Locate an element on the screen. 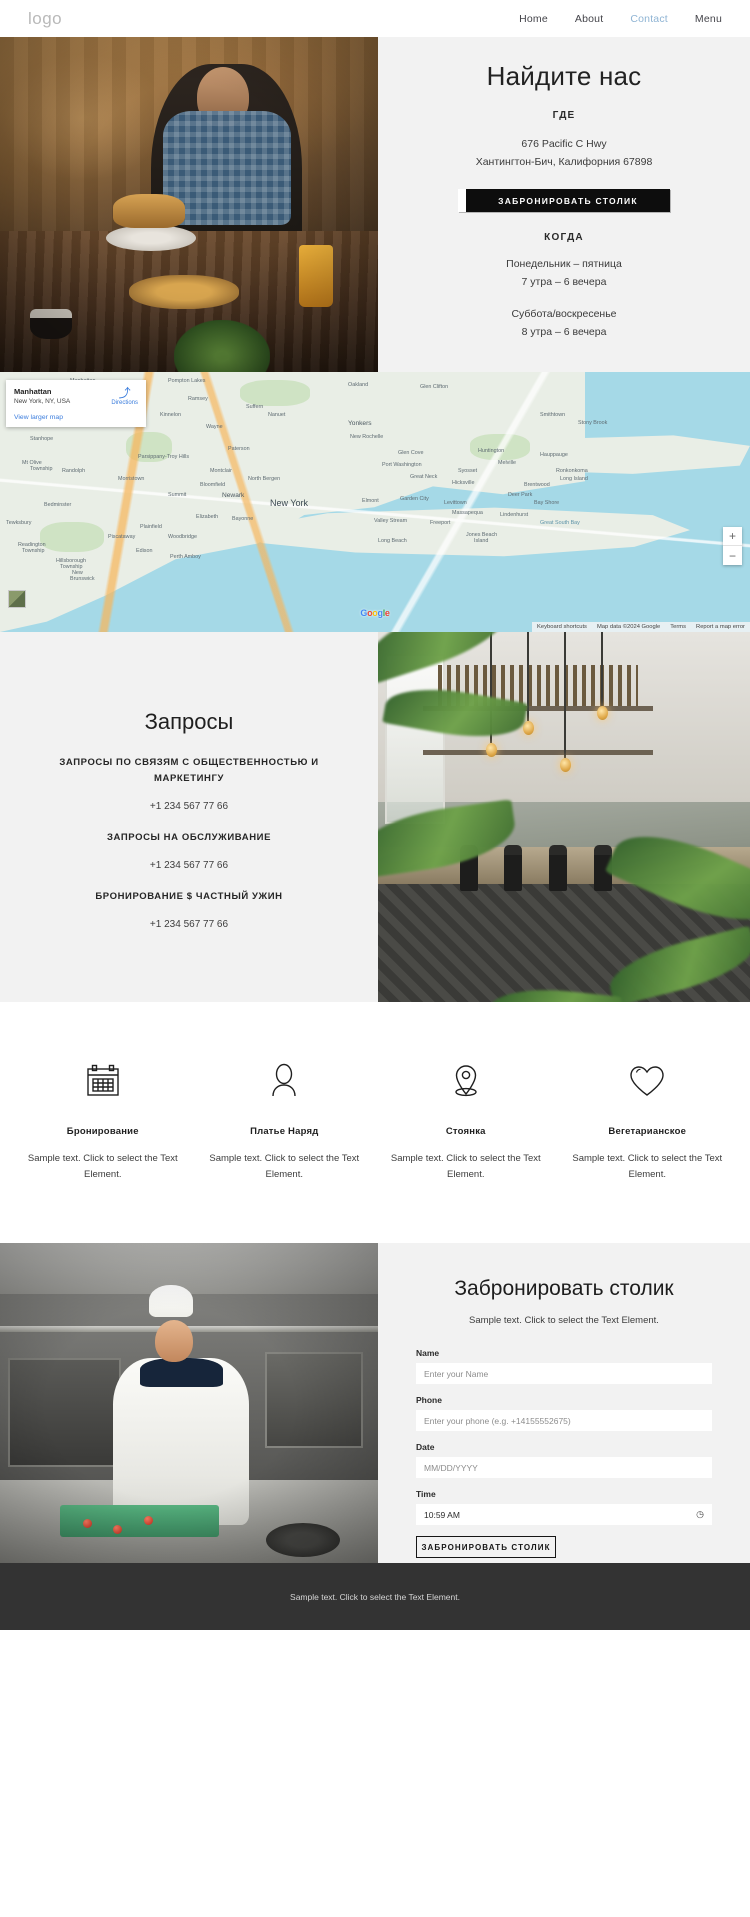 The image size is (750, 1917). field-group-date: Date MM/DD/YYYY is located at coordinates (564, 1460).